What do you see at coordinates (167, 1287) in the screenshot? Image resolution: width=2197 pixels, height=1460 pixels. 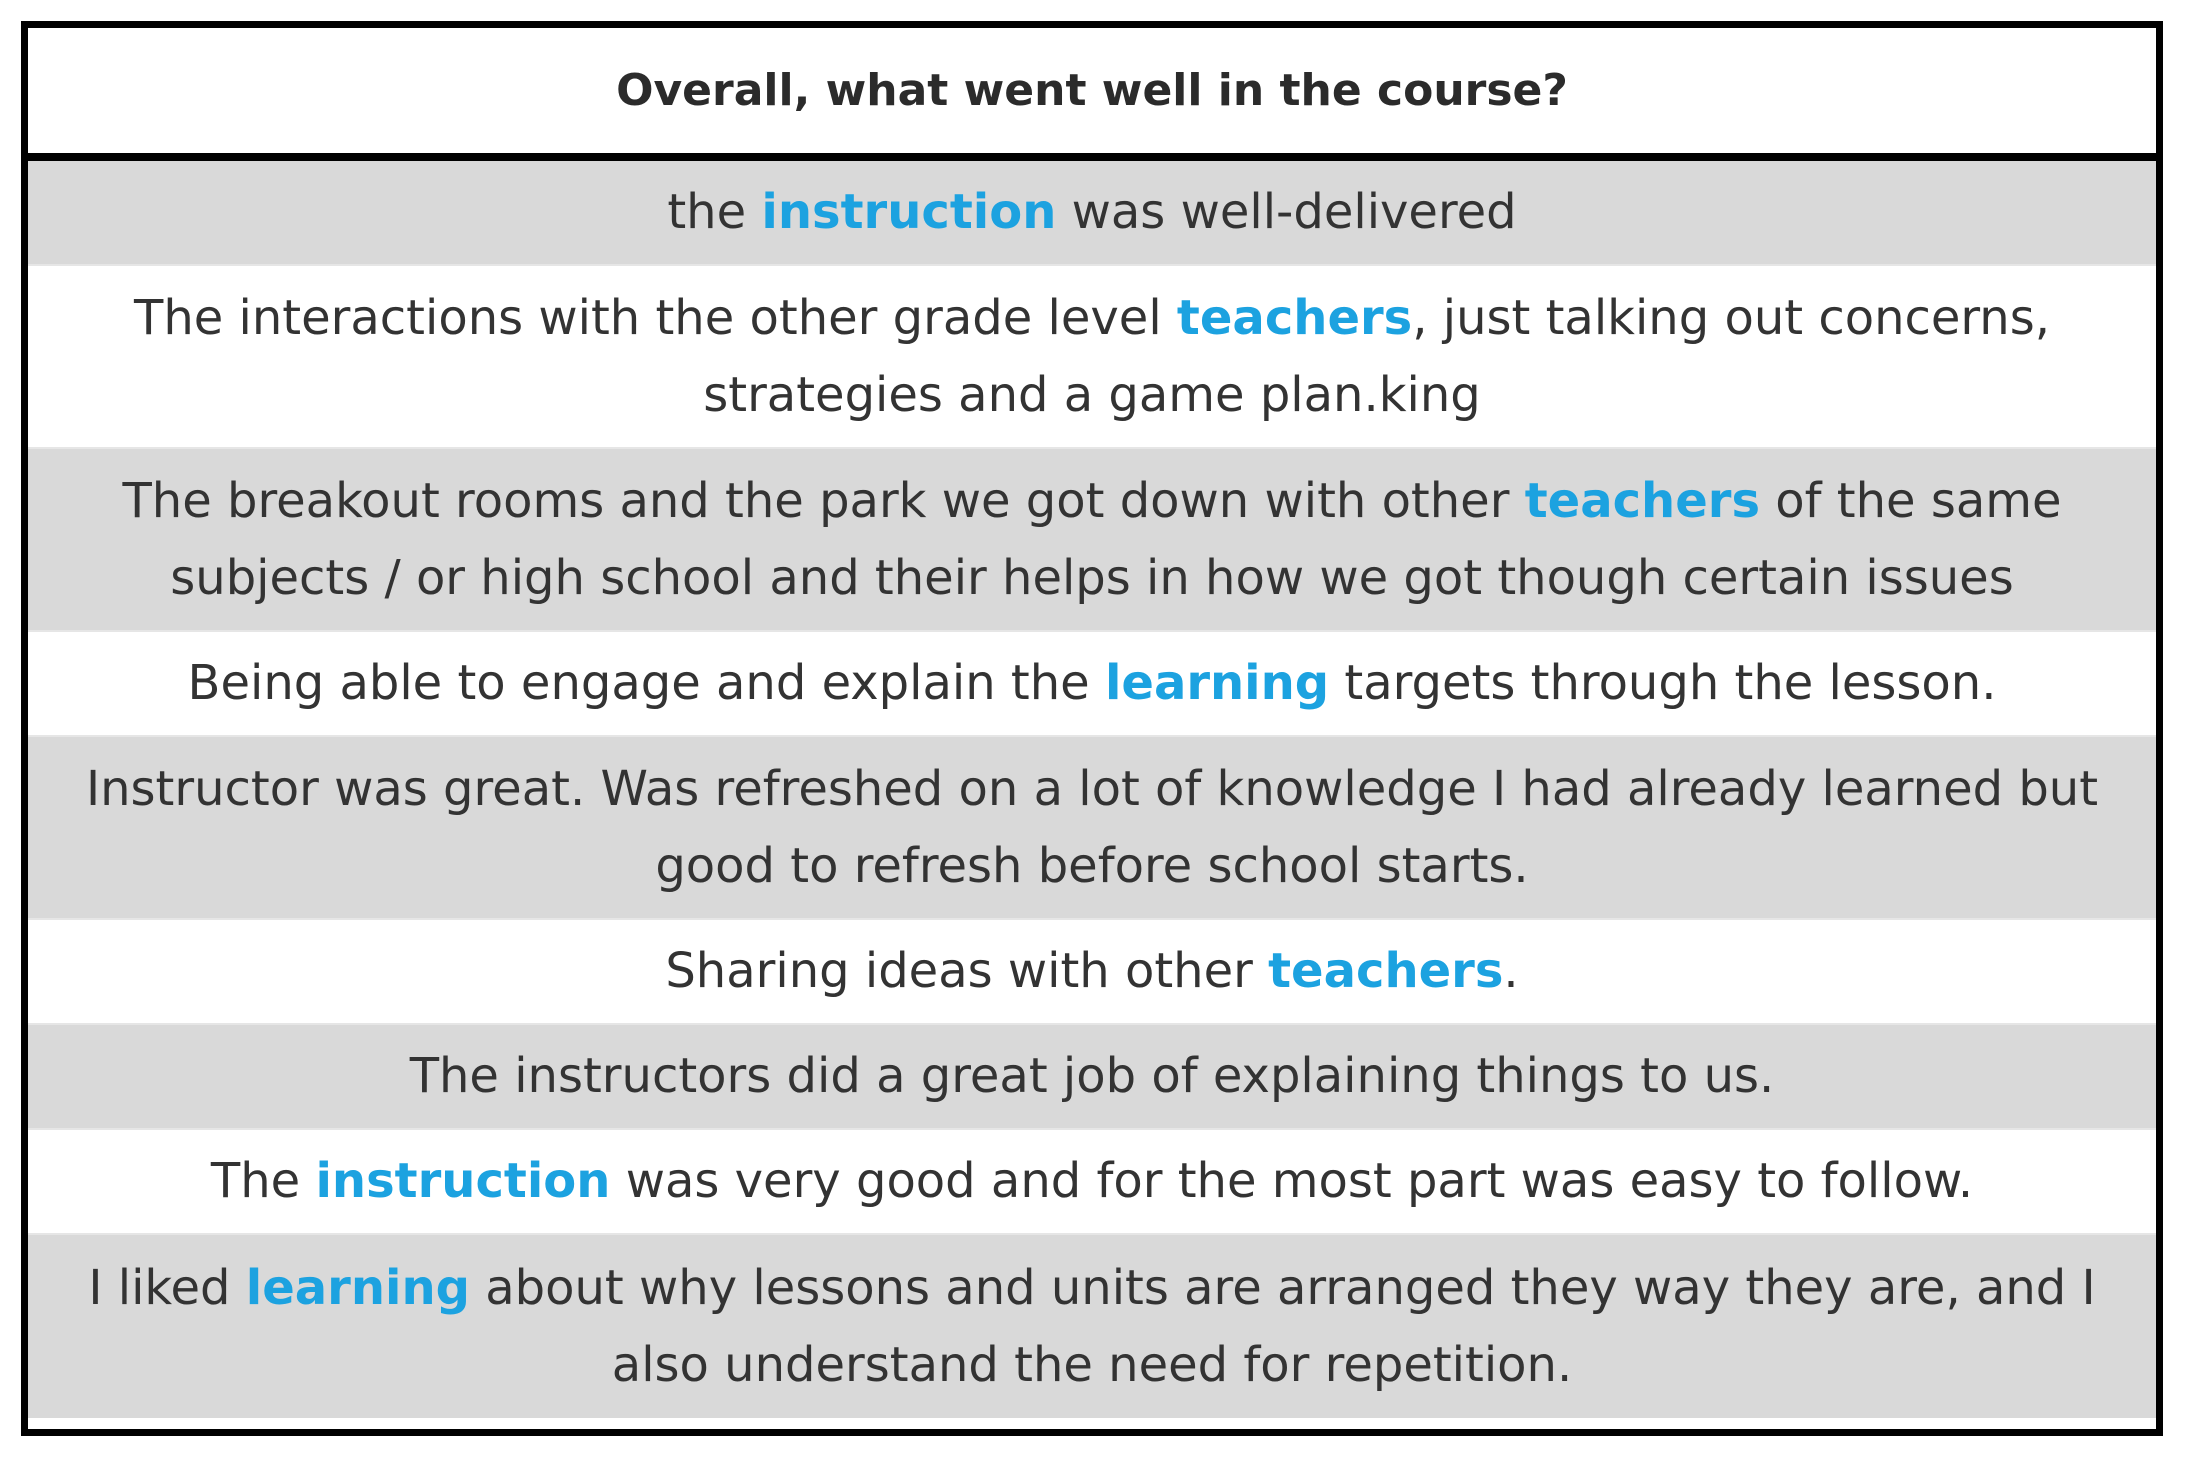 I see `response-segment: I liked` at bounding box center [167, 1287].